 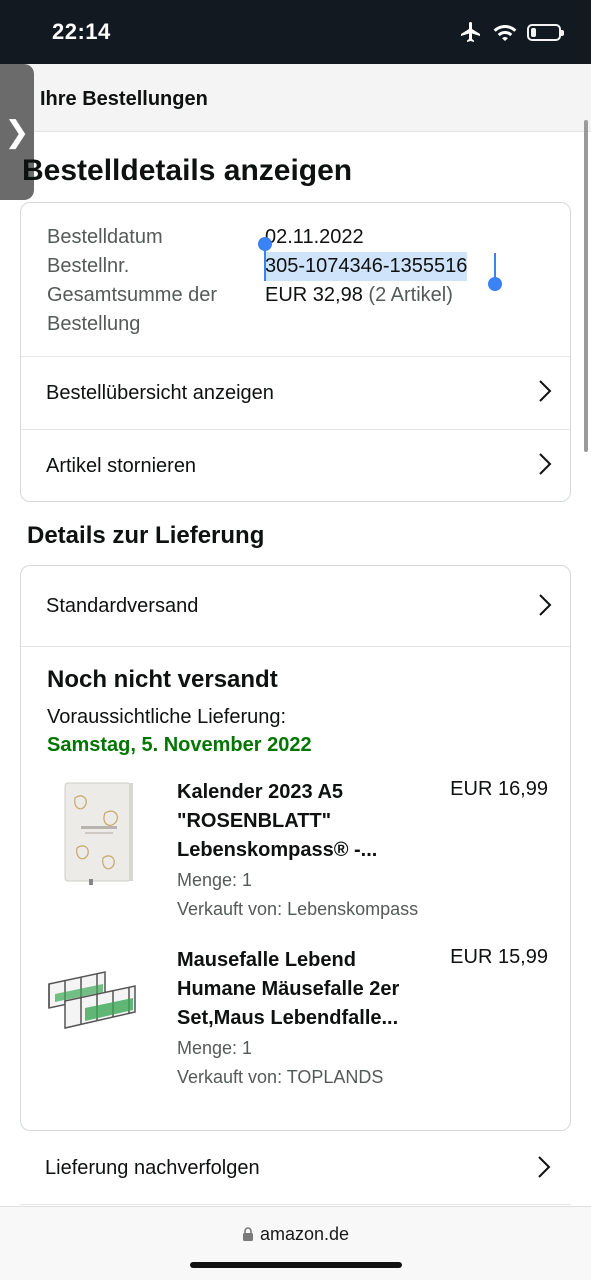 I want to click on order-total: EUR 32,98 (2 Artikel), so click(x=359, y=295).